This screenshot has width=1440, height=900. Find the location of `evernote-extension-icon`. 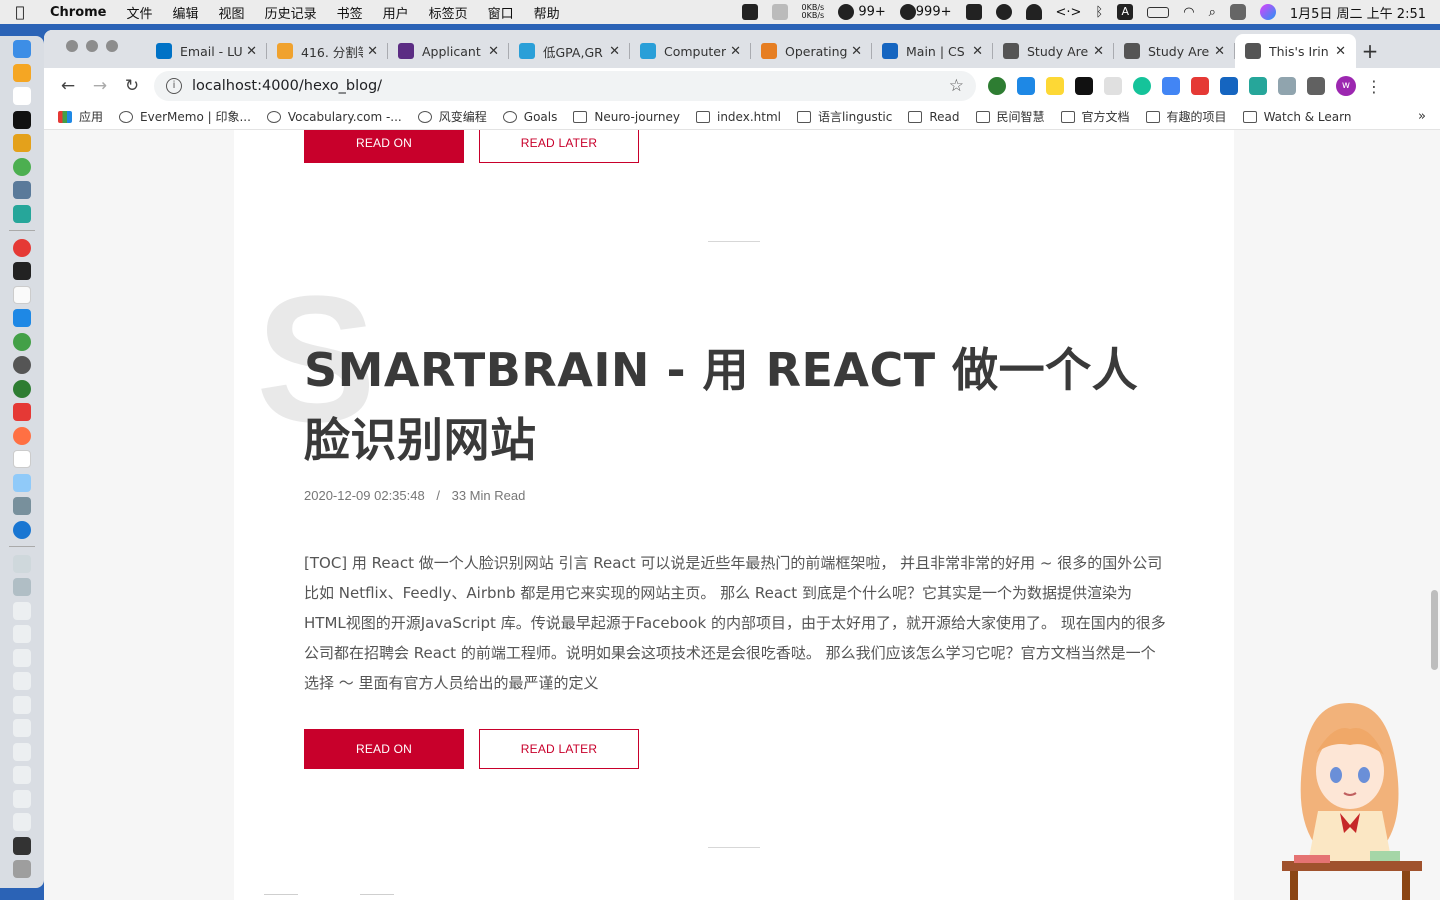

evernote-extension-icon is located at coordinates (997, 86).